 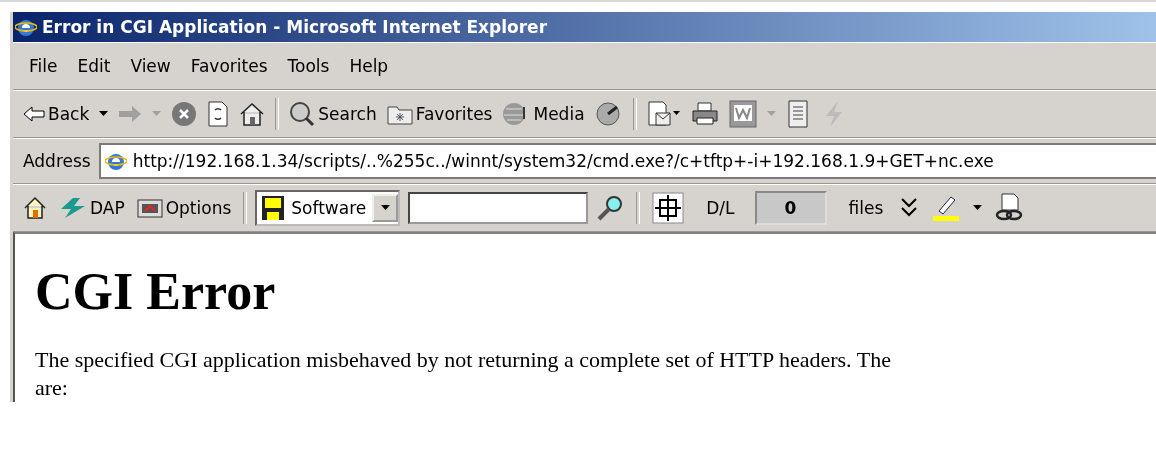 What do you see at coordinates (73, 208) in the screenshot?
I see `lightning-icon` at bounding box center [73, 208].